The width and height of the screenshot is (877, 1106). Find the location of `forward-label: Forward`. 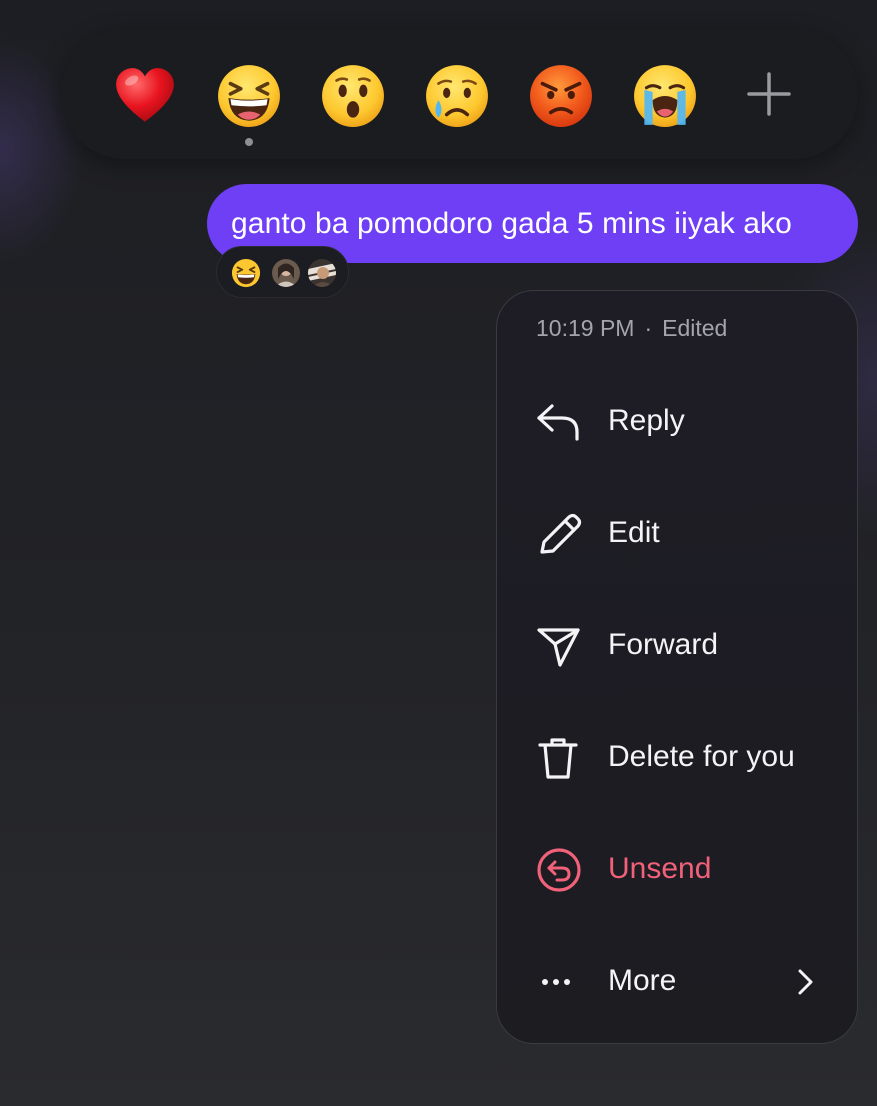

forward-label: Forward is located at coordinates (663, 644).